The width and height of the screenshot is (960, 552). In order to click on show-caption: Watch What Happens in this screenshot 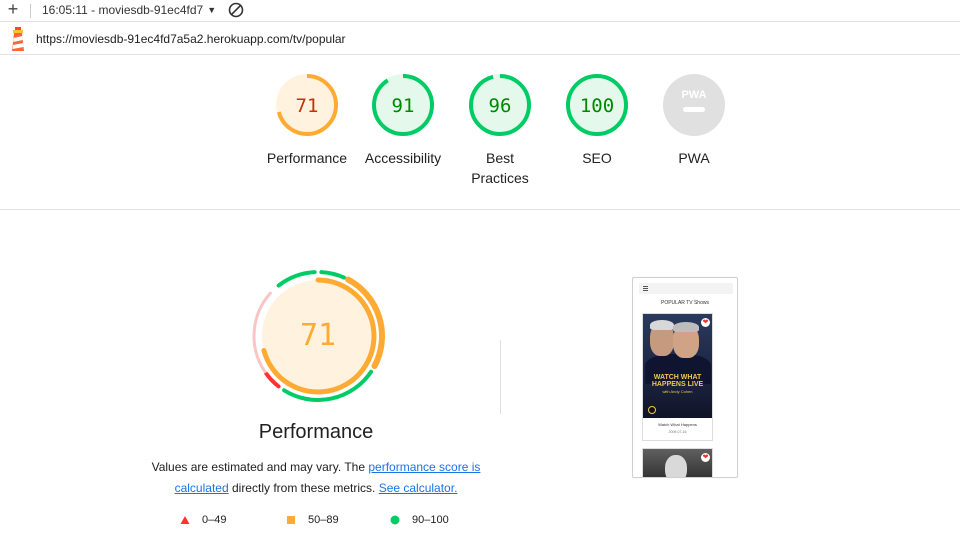, I will do `click(677, 424)`.